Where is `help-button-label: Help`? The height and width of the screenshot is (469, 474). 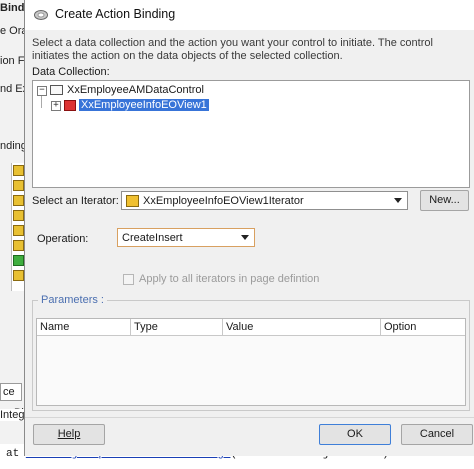
help-button-label: Help is located at coordinates (69, 434).